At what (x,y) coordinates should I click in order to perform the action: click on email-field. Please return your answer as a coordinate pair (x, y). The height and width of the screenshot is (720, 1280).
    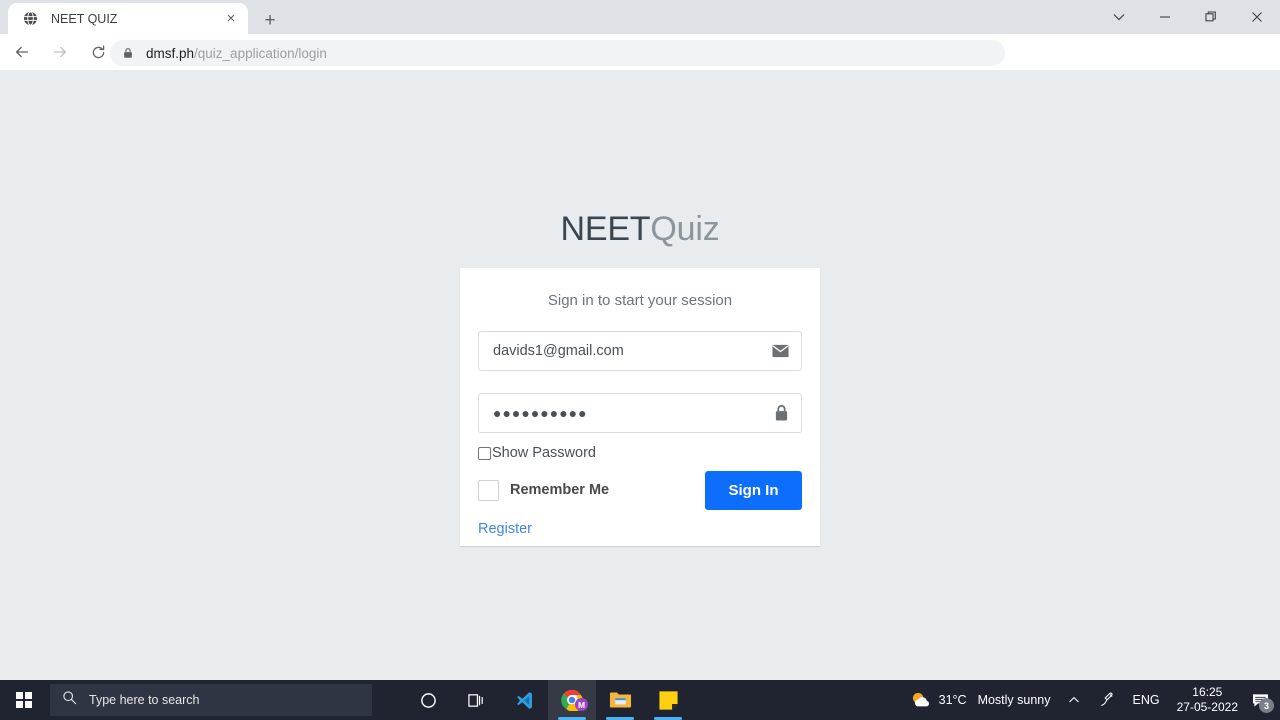
    Looking at the image, I should click on (640, 351).